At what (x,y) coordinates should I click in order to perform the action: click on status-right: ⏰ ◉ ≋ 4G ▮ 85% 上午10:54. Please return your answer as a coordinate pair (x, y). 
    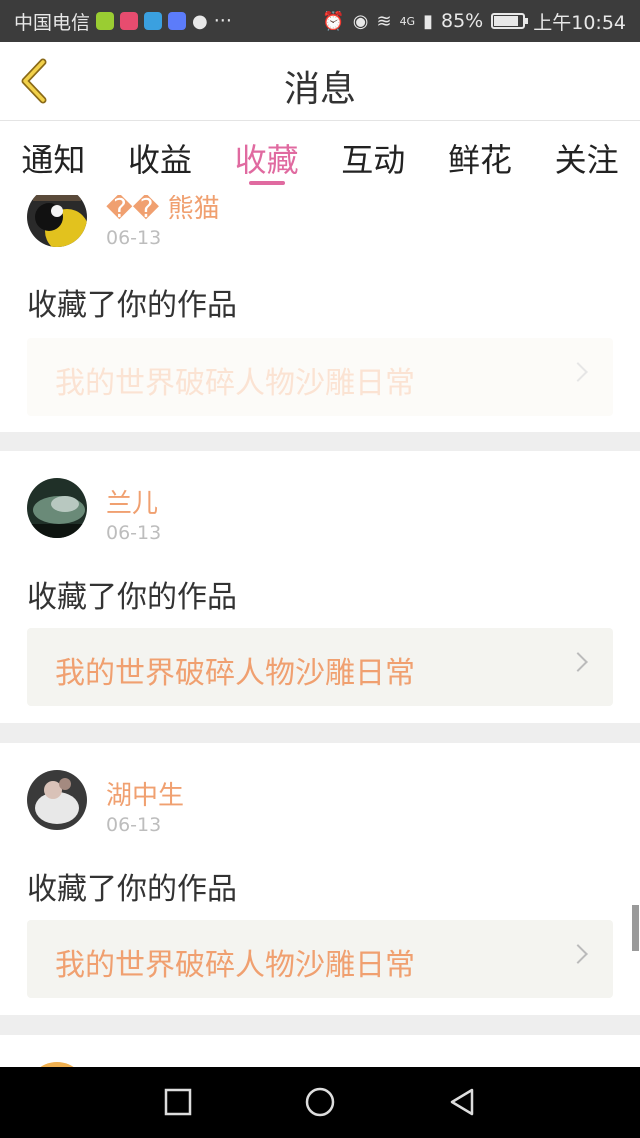
    Looking at the image, I should click on (481, 21).